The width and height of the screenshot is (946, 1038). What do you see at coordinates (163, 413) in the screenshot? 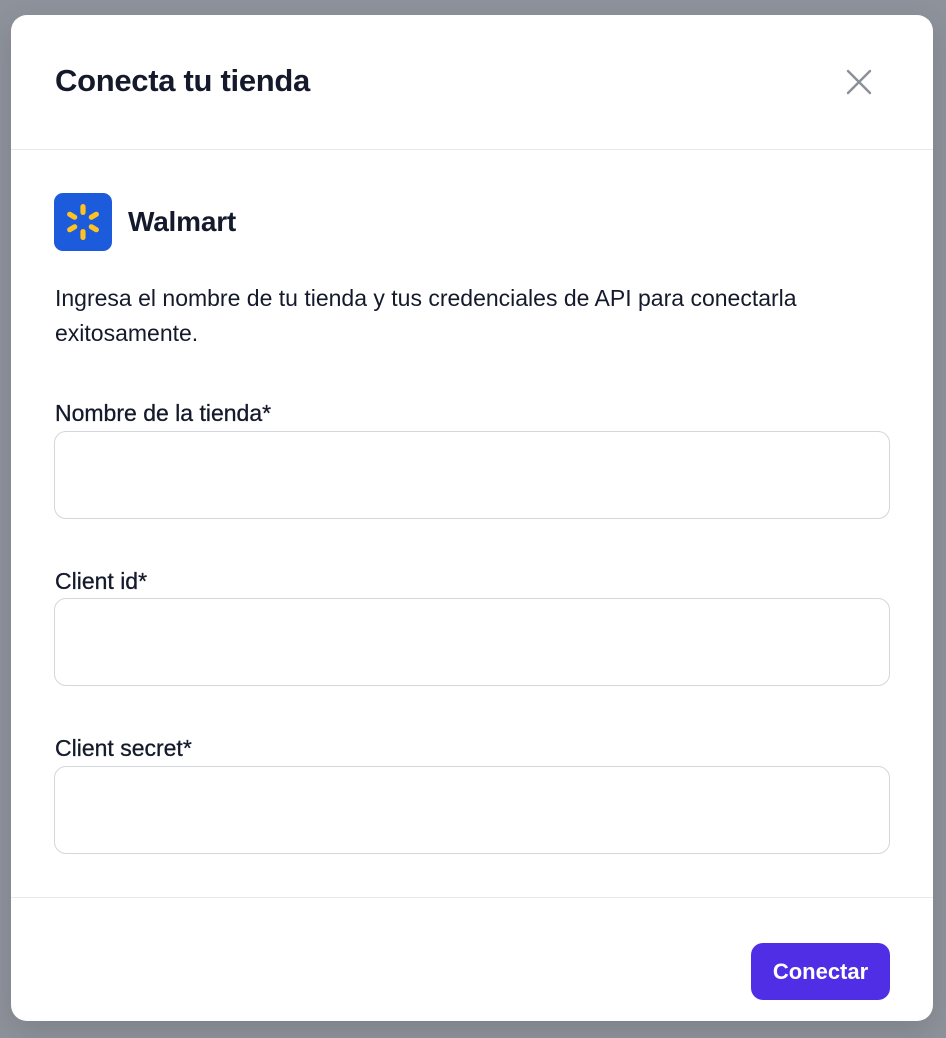
I see `store-name-label: Nombre de la tienda*` at bounding box center [163, 413].